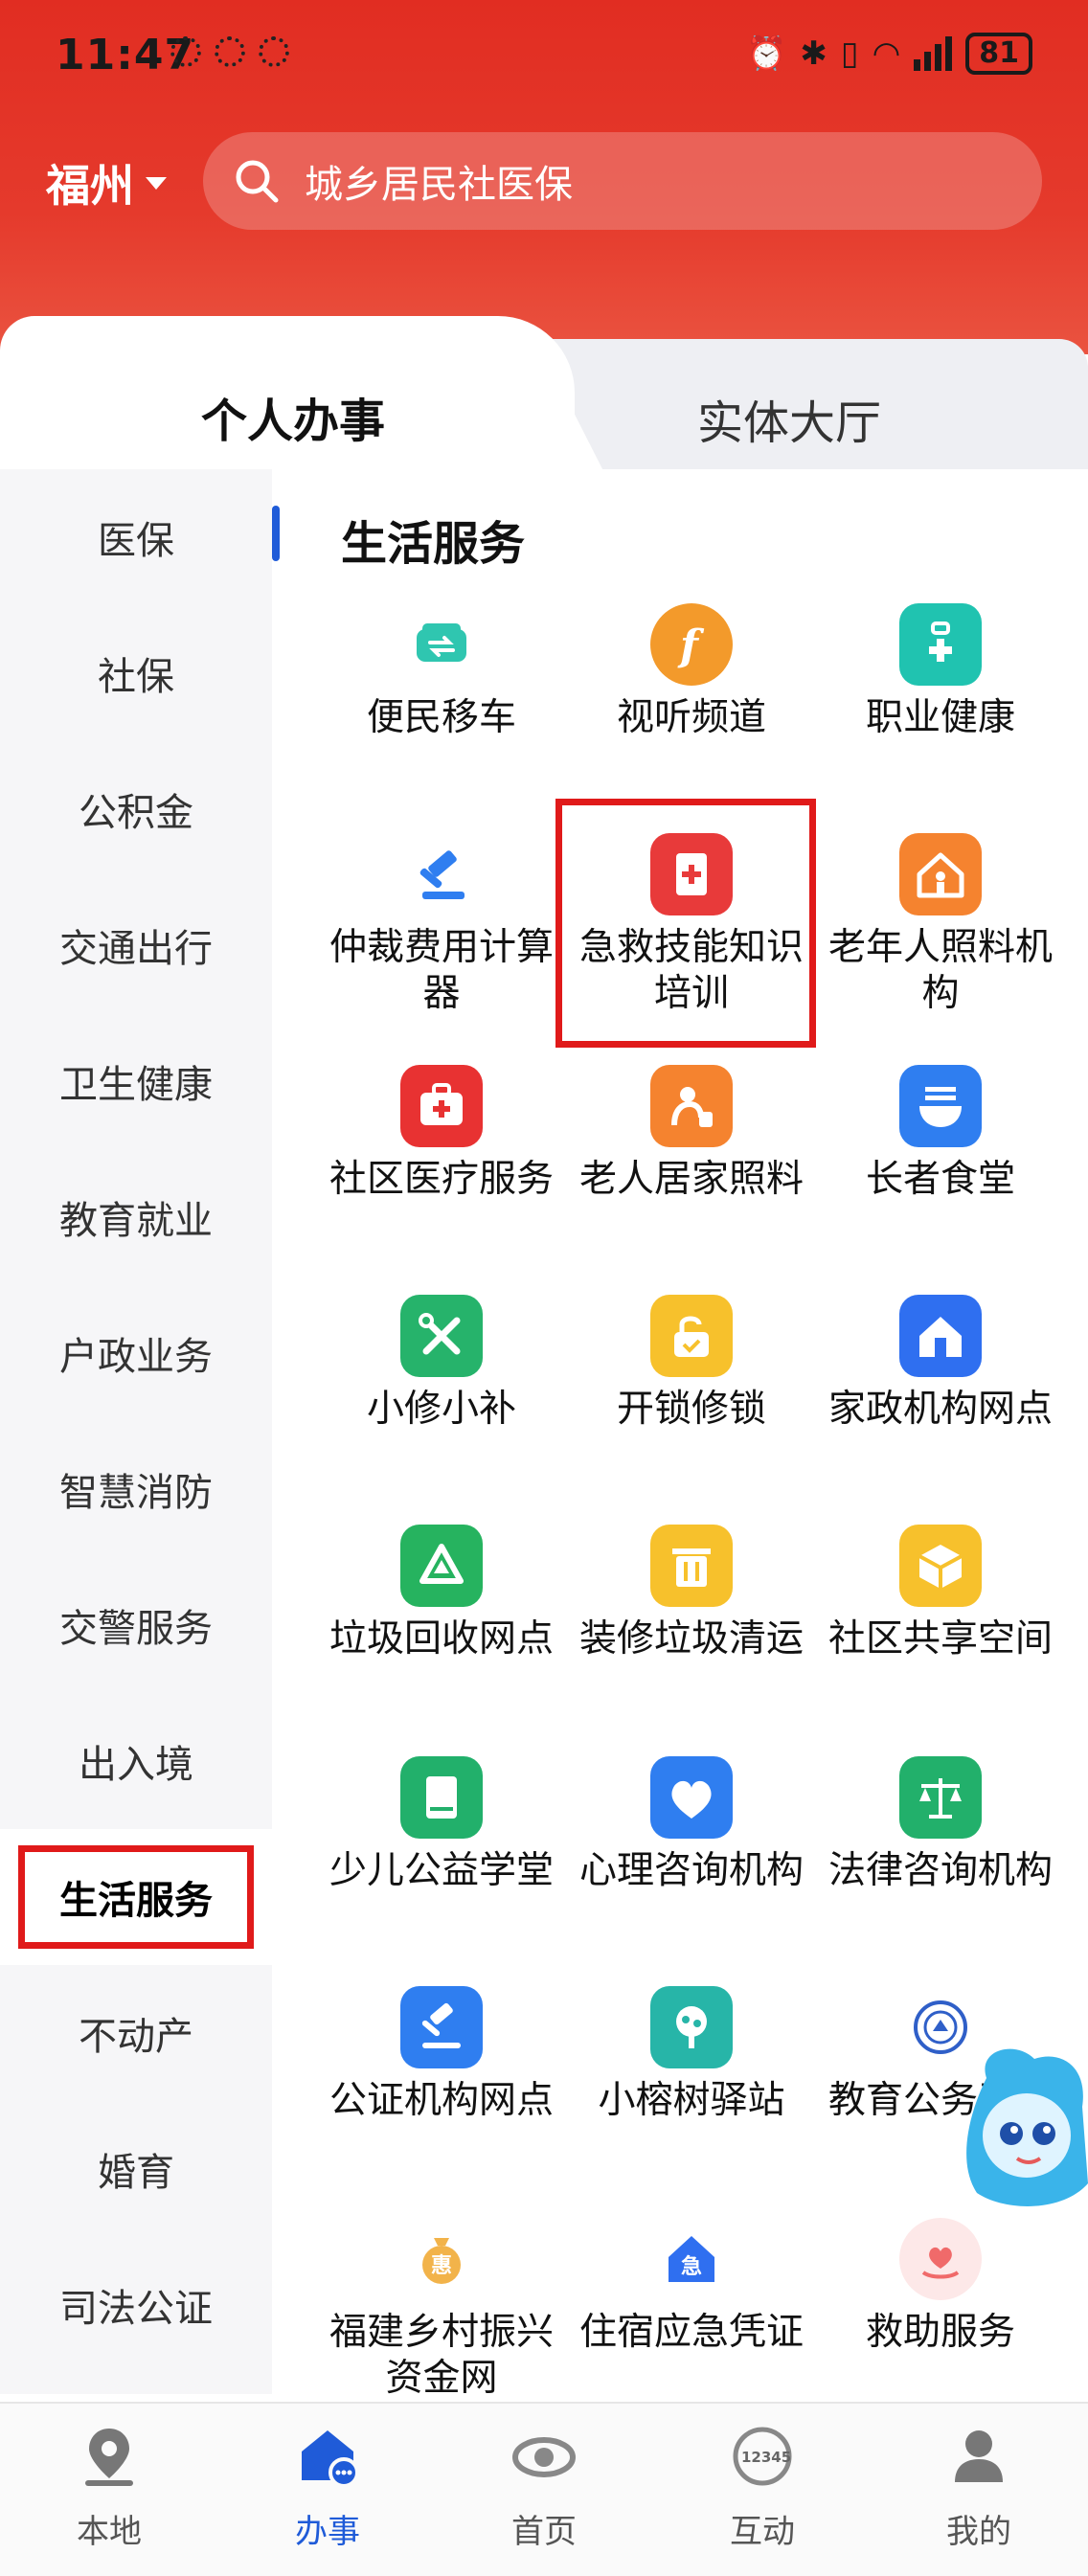 This screenshot has width=1088, height=2576. Describe the element at coordinates (940, 925) in the screenshot. I see `service-item: 老年人照料机构` at that location.